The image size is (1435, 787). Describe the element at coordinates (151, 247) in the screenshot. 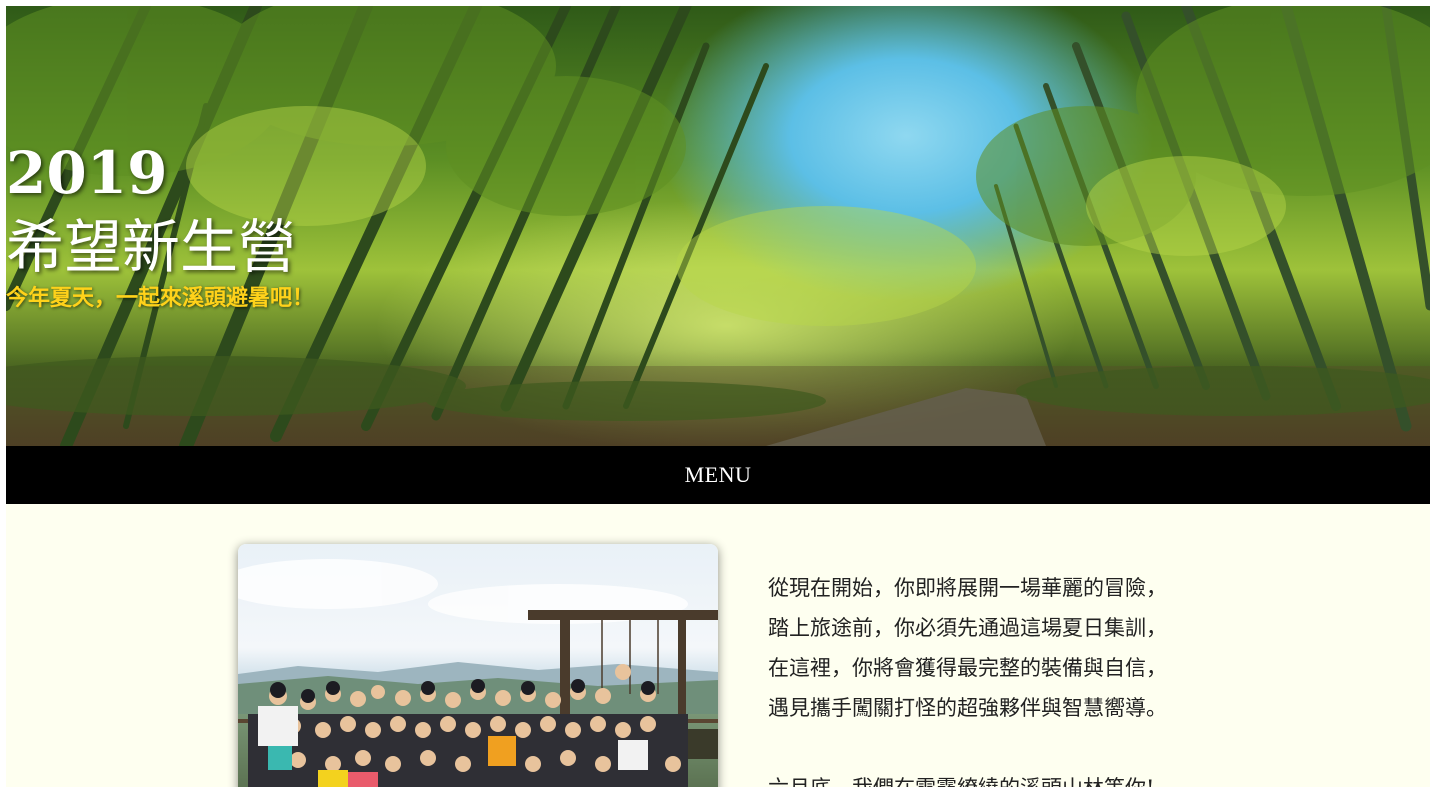

I see `hero-title: 希望新生營` at that location.